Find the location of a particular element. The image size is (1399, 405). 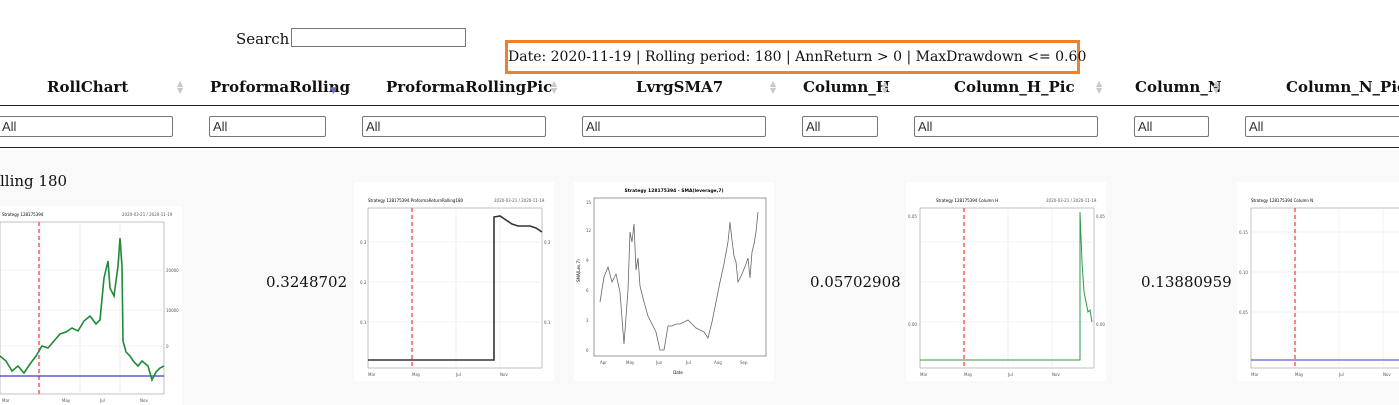

sort-desc-icon: ▼ is located at coordinates (333, 91).